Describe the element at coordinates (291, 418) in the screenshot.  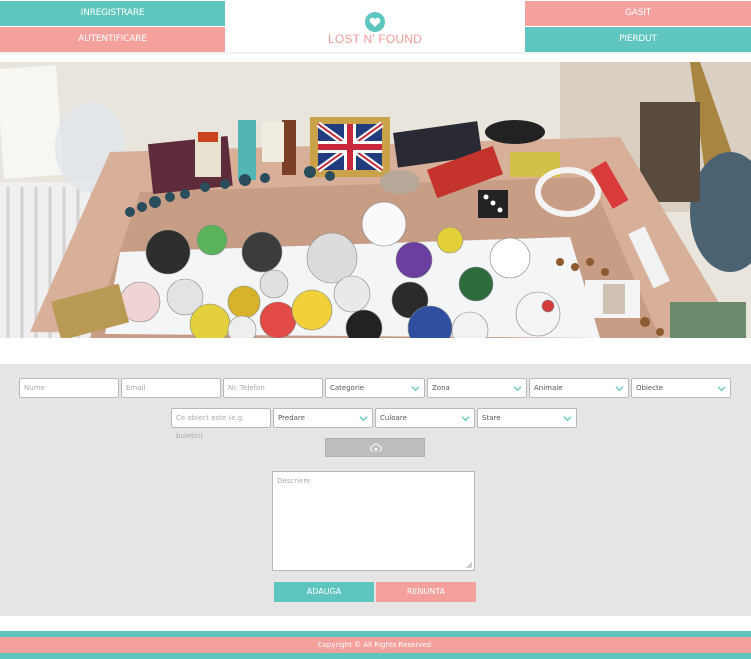
I see `breed-select-value: Predare` at that location.